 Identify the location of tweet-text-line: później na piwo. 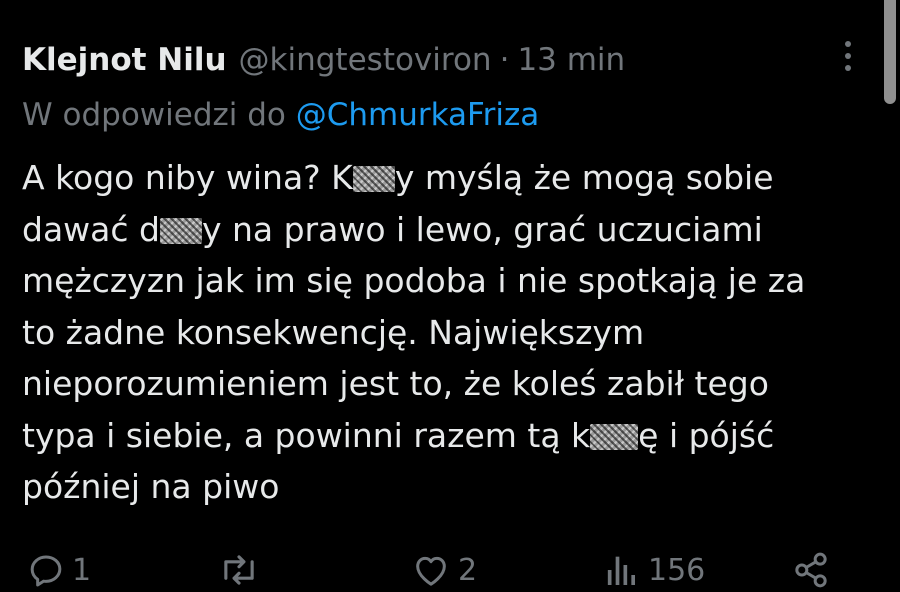
(151, 486).